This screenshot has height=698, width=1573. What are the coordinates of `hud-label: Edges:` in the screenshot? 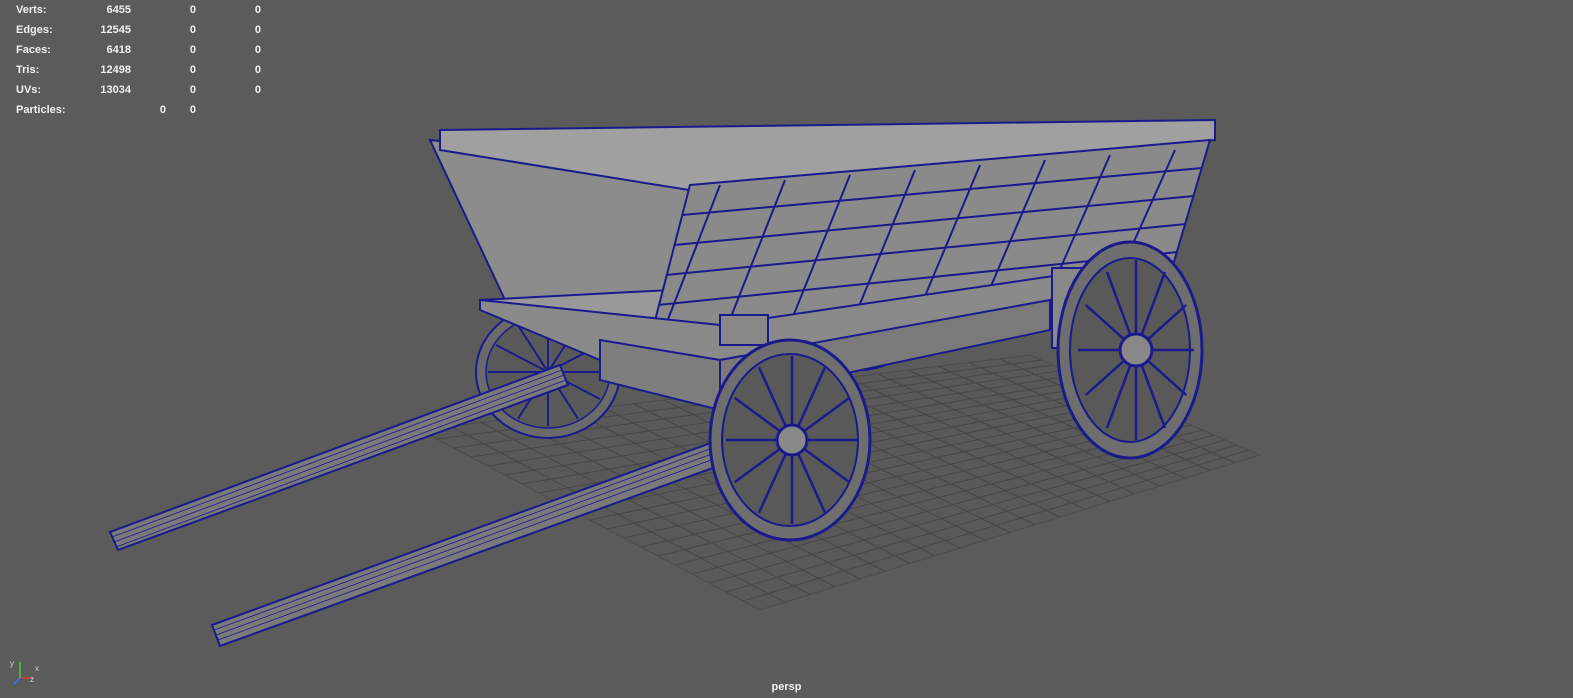 It's located at (34, 30).